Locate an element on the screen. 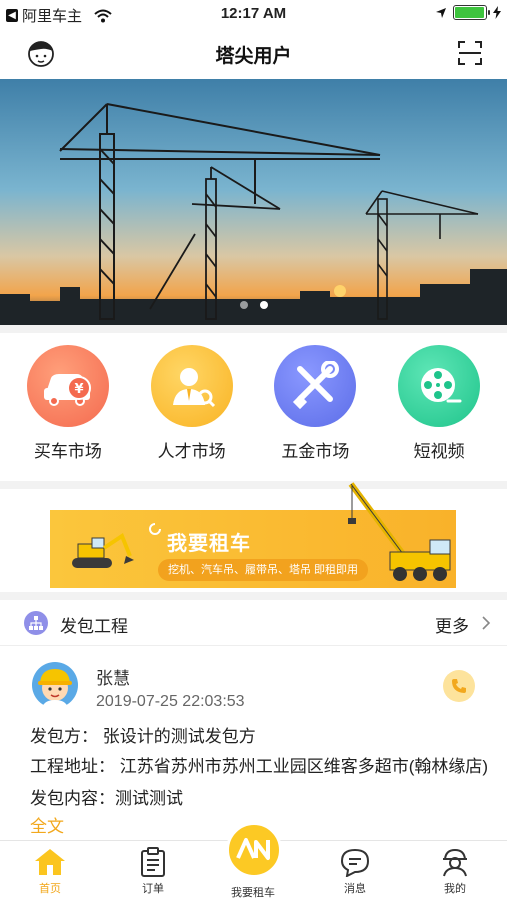 The width and height of the screenshot is (507, 900). carousel-dot is located at coordinates (243, 305).